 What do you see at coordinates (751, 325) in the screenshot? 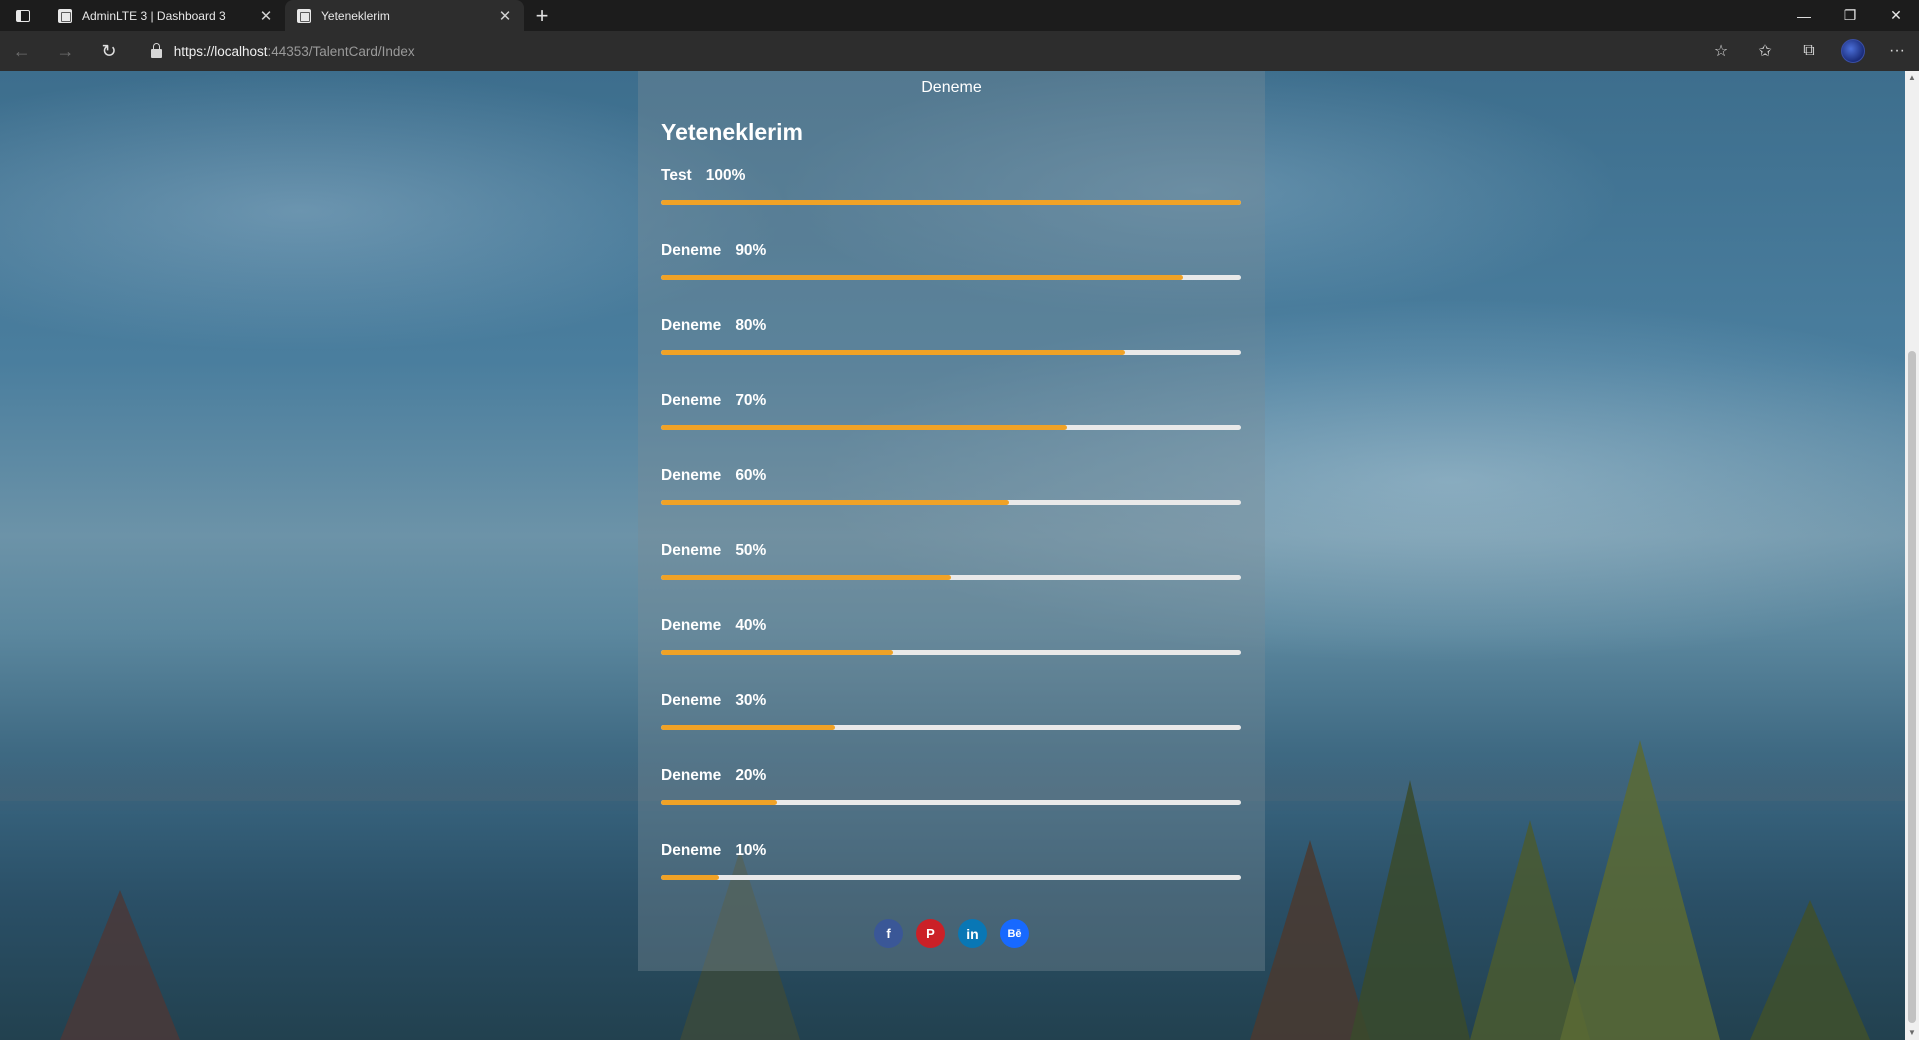
I see `skill-percent: 80%` at bounding box center [751, 325].